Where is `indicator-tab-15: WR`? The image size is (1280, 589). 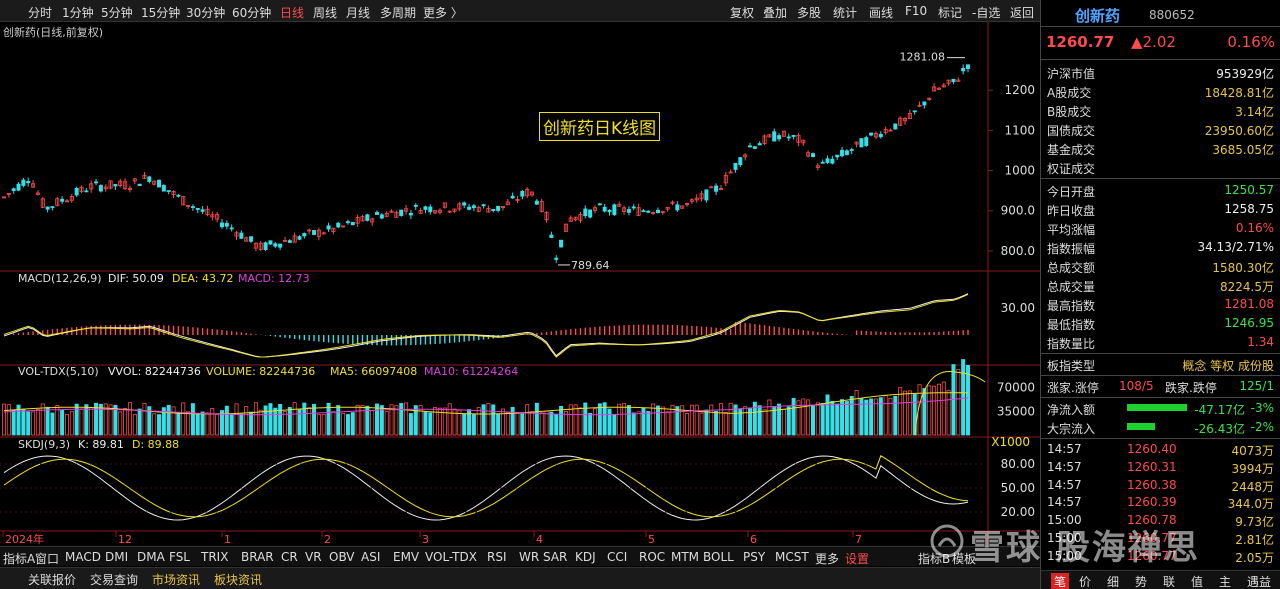
indicator-tab-15: WR is located at coordinates (529, 557).